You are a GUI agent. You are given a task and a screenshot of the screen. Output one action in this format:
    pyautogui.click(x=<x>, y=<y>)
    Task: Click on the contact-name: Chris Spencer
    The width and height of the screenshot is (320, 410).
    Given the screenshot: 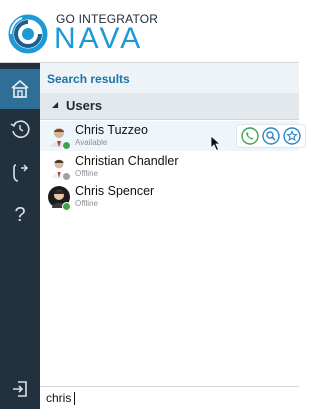 What is the action you would take?
    pyautogui.click(x=115, y=191)
    